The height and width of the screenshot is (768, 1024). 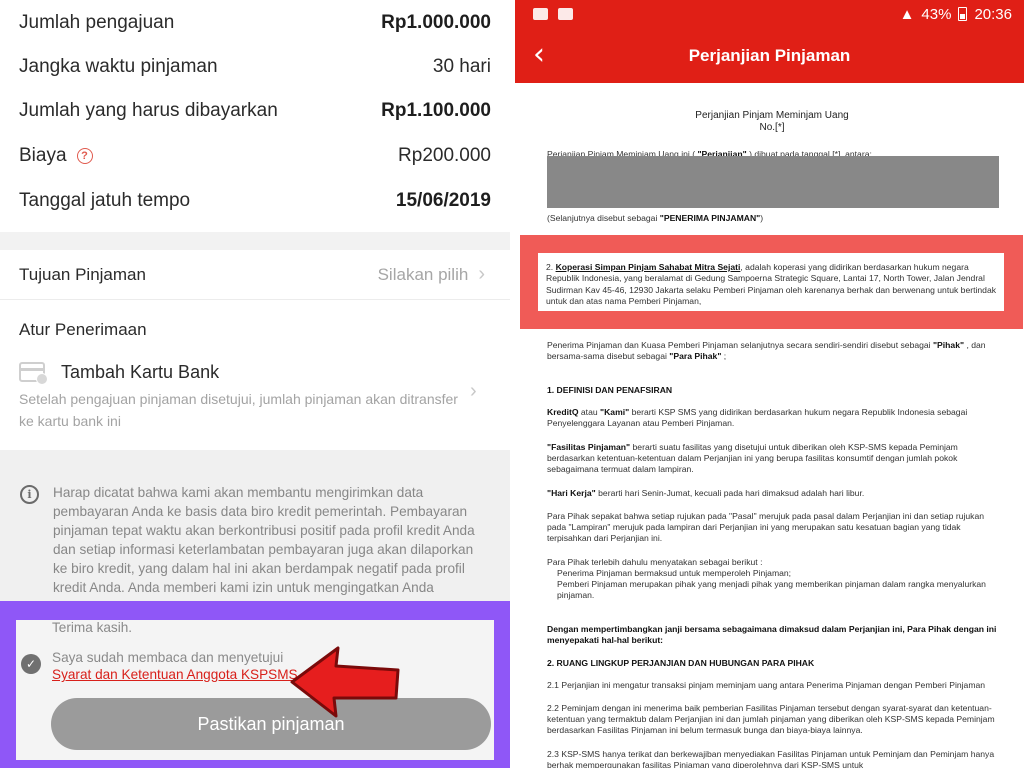 What do you see at coordinates (271, 724) in the screenshot?
I see `confirm-loan-button: Pastikan pinjaman` at bounding box center [271, 724].